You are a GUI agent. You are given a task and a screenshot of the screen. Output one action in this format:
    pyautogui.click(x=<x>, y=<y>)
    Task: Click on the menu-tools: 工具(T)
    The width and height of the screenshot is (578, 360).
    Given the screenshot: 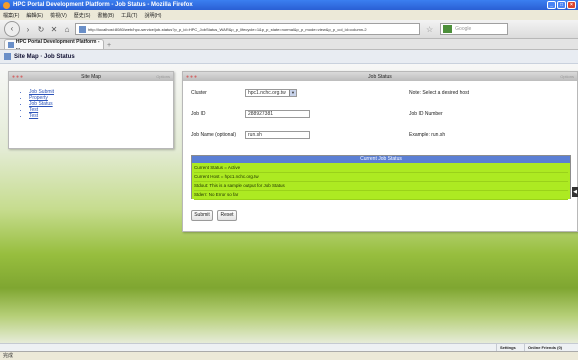 What is the action you would take?
    pyautogui.click(x=129, y=15)
    